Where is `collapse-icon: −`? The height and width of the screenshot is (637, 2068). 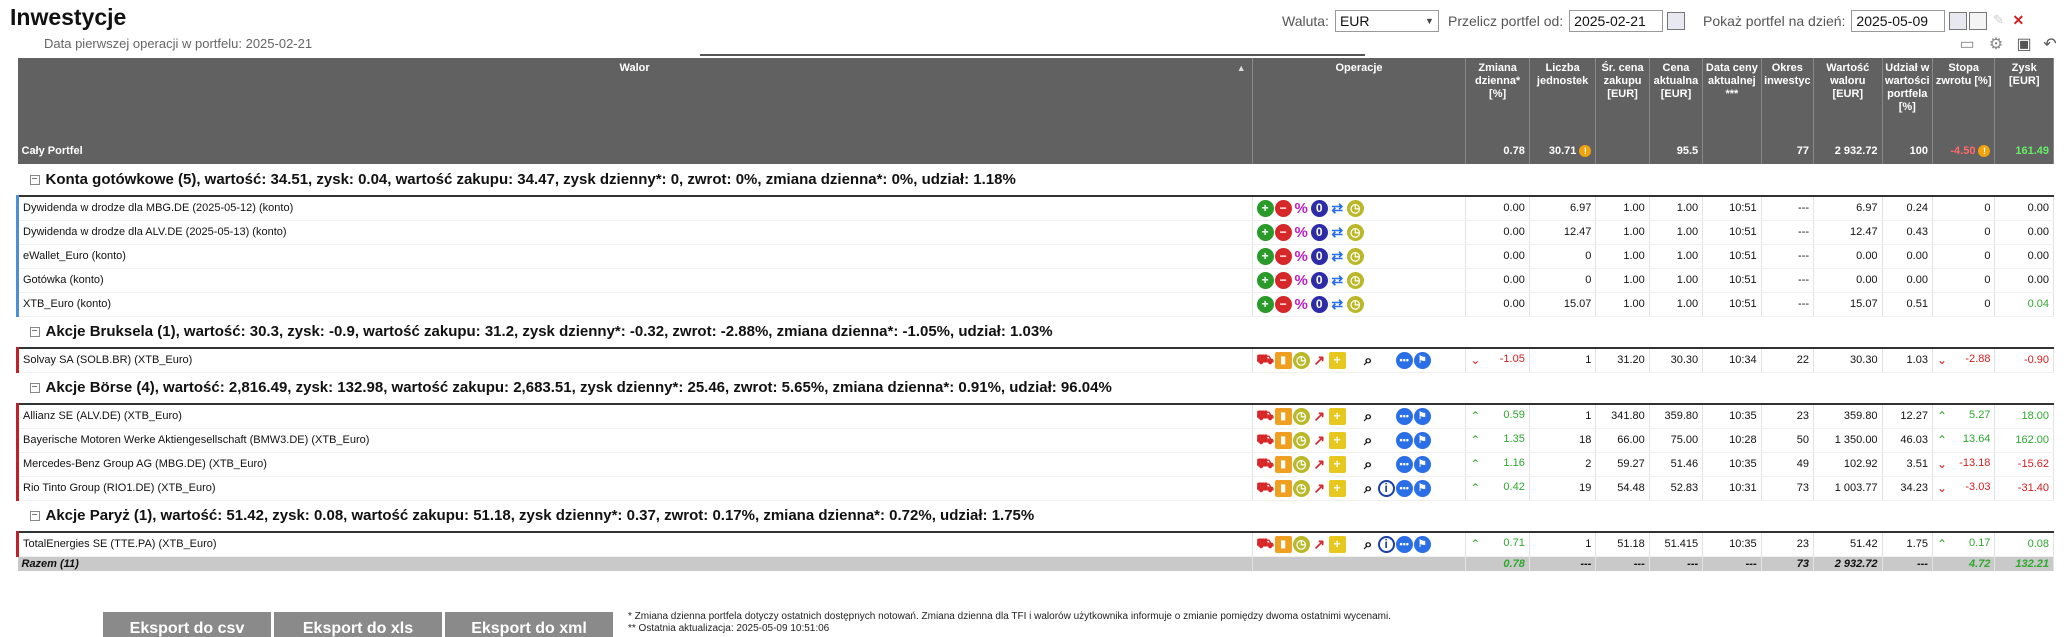 collapse-icon: − is located at coordinates (34, 388).